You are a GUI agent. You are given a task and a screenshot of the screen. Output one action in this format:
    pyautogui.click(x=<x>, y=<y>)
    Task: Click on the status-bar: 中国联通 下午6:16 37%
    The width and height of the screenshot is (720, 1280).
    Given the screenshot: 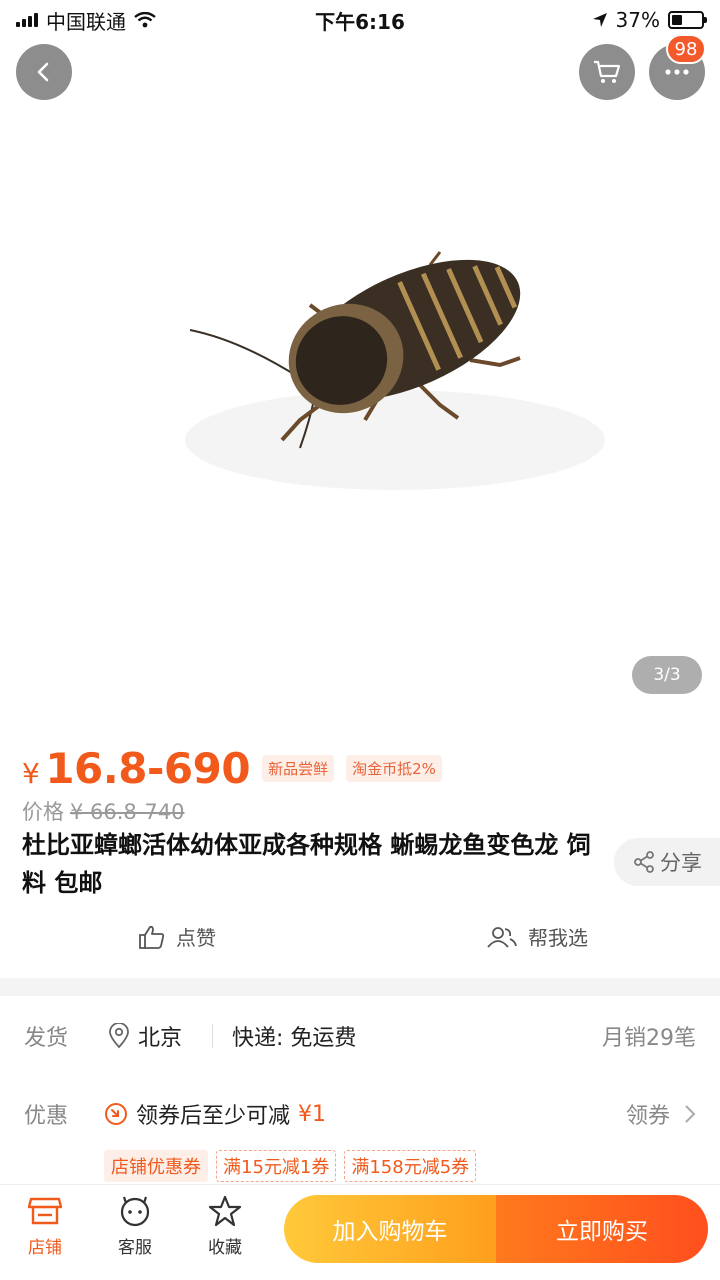 What is the action you would take?
    pyautogui.click(x=360, y=20)
    